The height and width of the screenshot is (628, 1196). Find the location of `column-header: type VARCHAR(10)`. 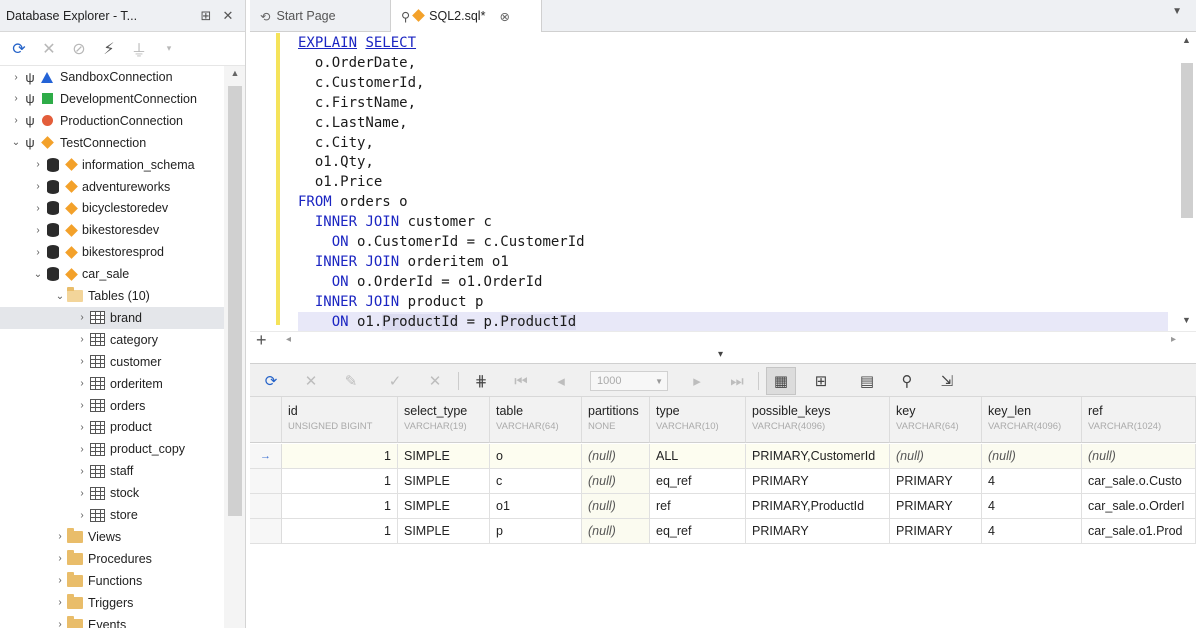

column-header: type VARCHAR(10) is located at coordinates (698, 420).